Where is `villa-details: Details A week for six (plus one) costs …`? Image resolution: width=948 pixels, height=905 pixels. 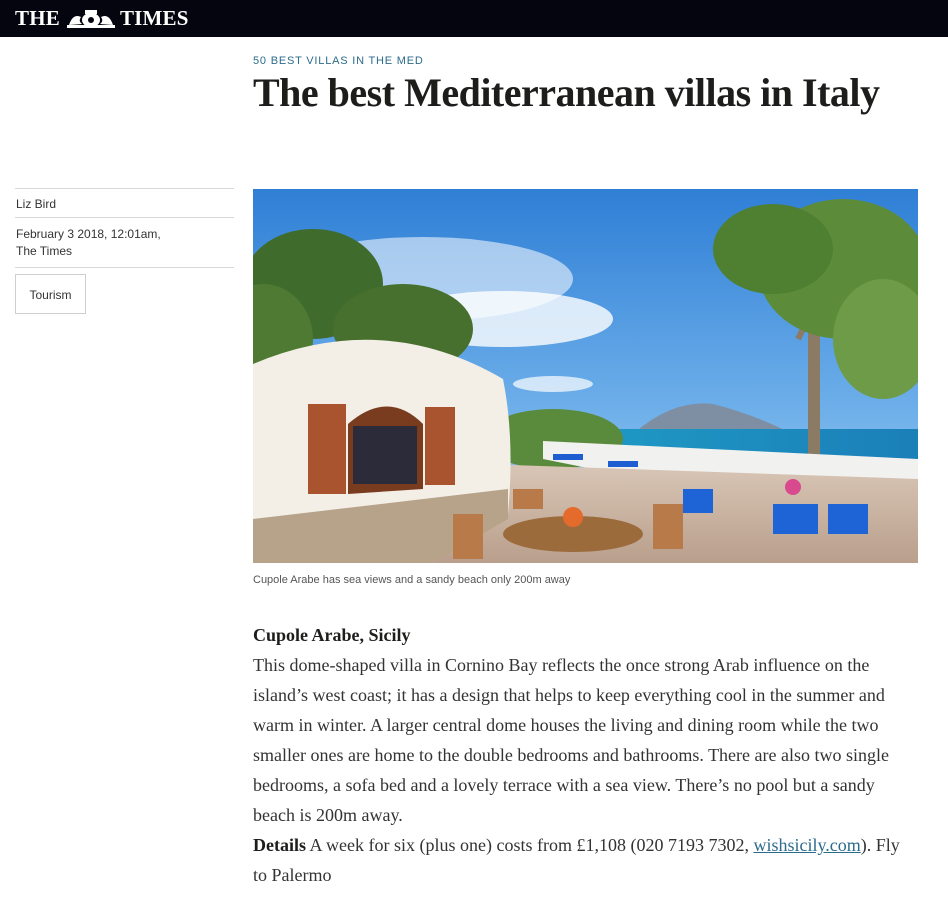 villa-details: Details A week for six (plus one) costs … is located at coordinates (585, 860).